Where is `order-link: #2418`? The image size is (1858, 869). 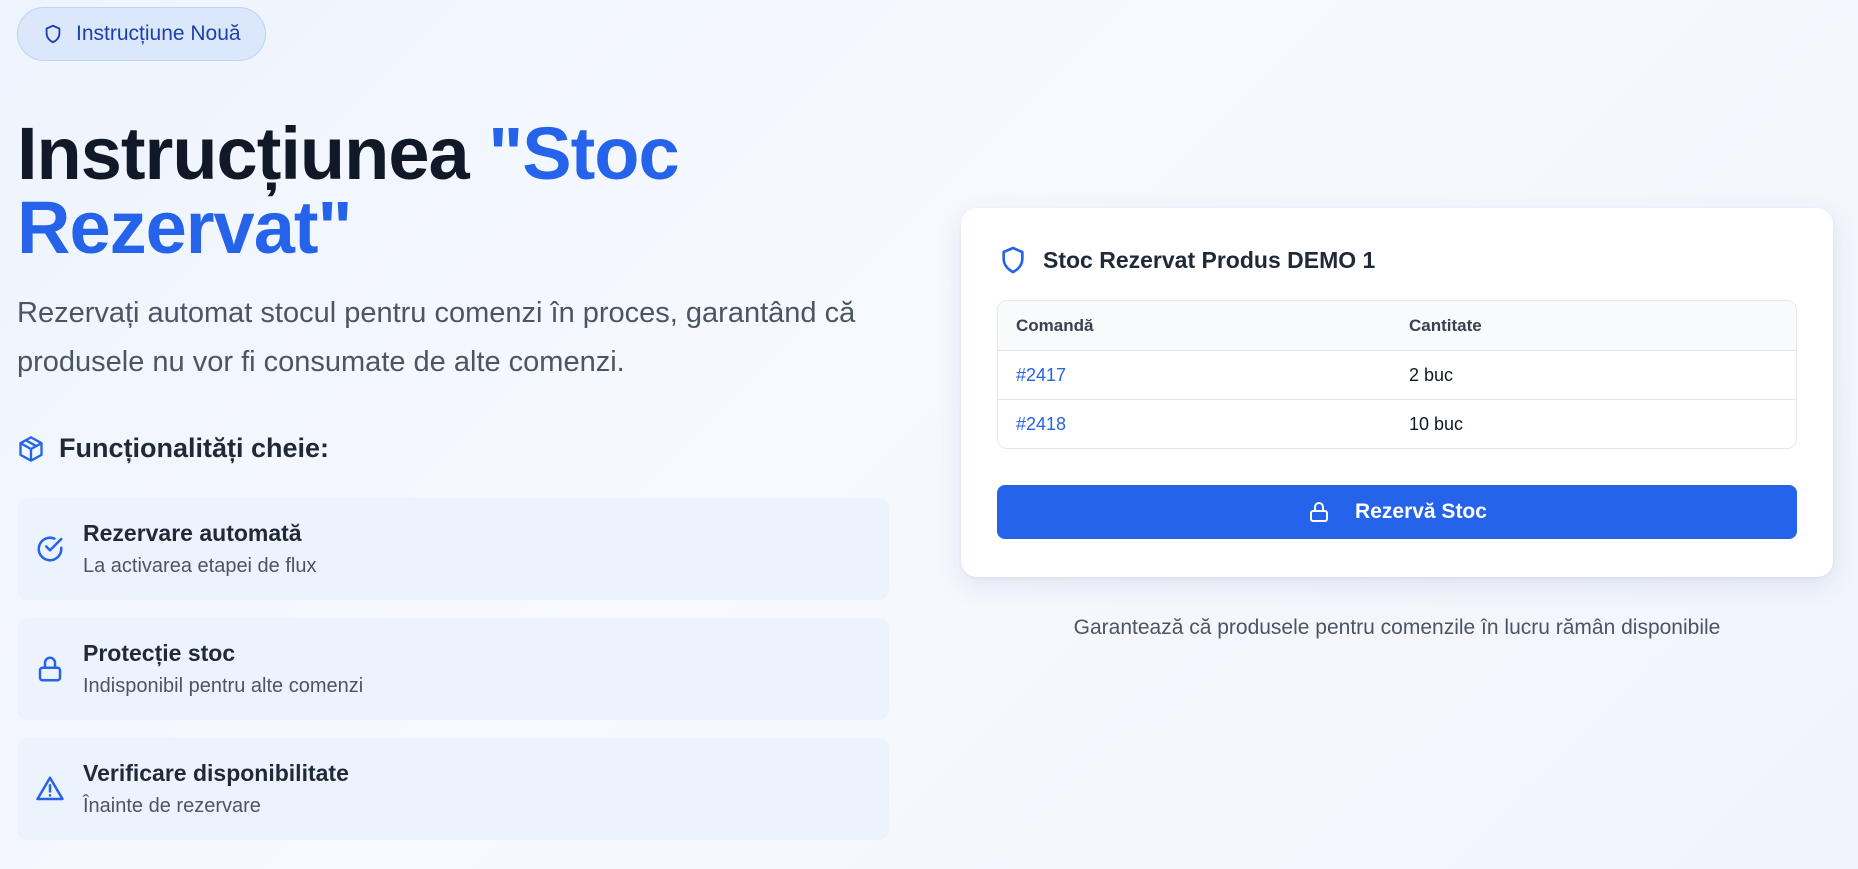
order-link: #2418 is located at coordinates (1194, 424).